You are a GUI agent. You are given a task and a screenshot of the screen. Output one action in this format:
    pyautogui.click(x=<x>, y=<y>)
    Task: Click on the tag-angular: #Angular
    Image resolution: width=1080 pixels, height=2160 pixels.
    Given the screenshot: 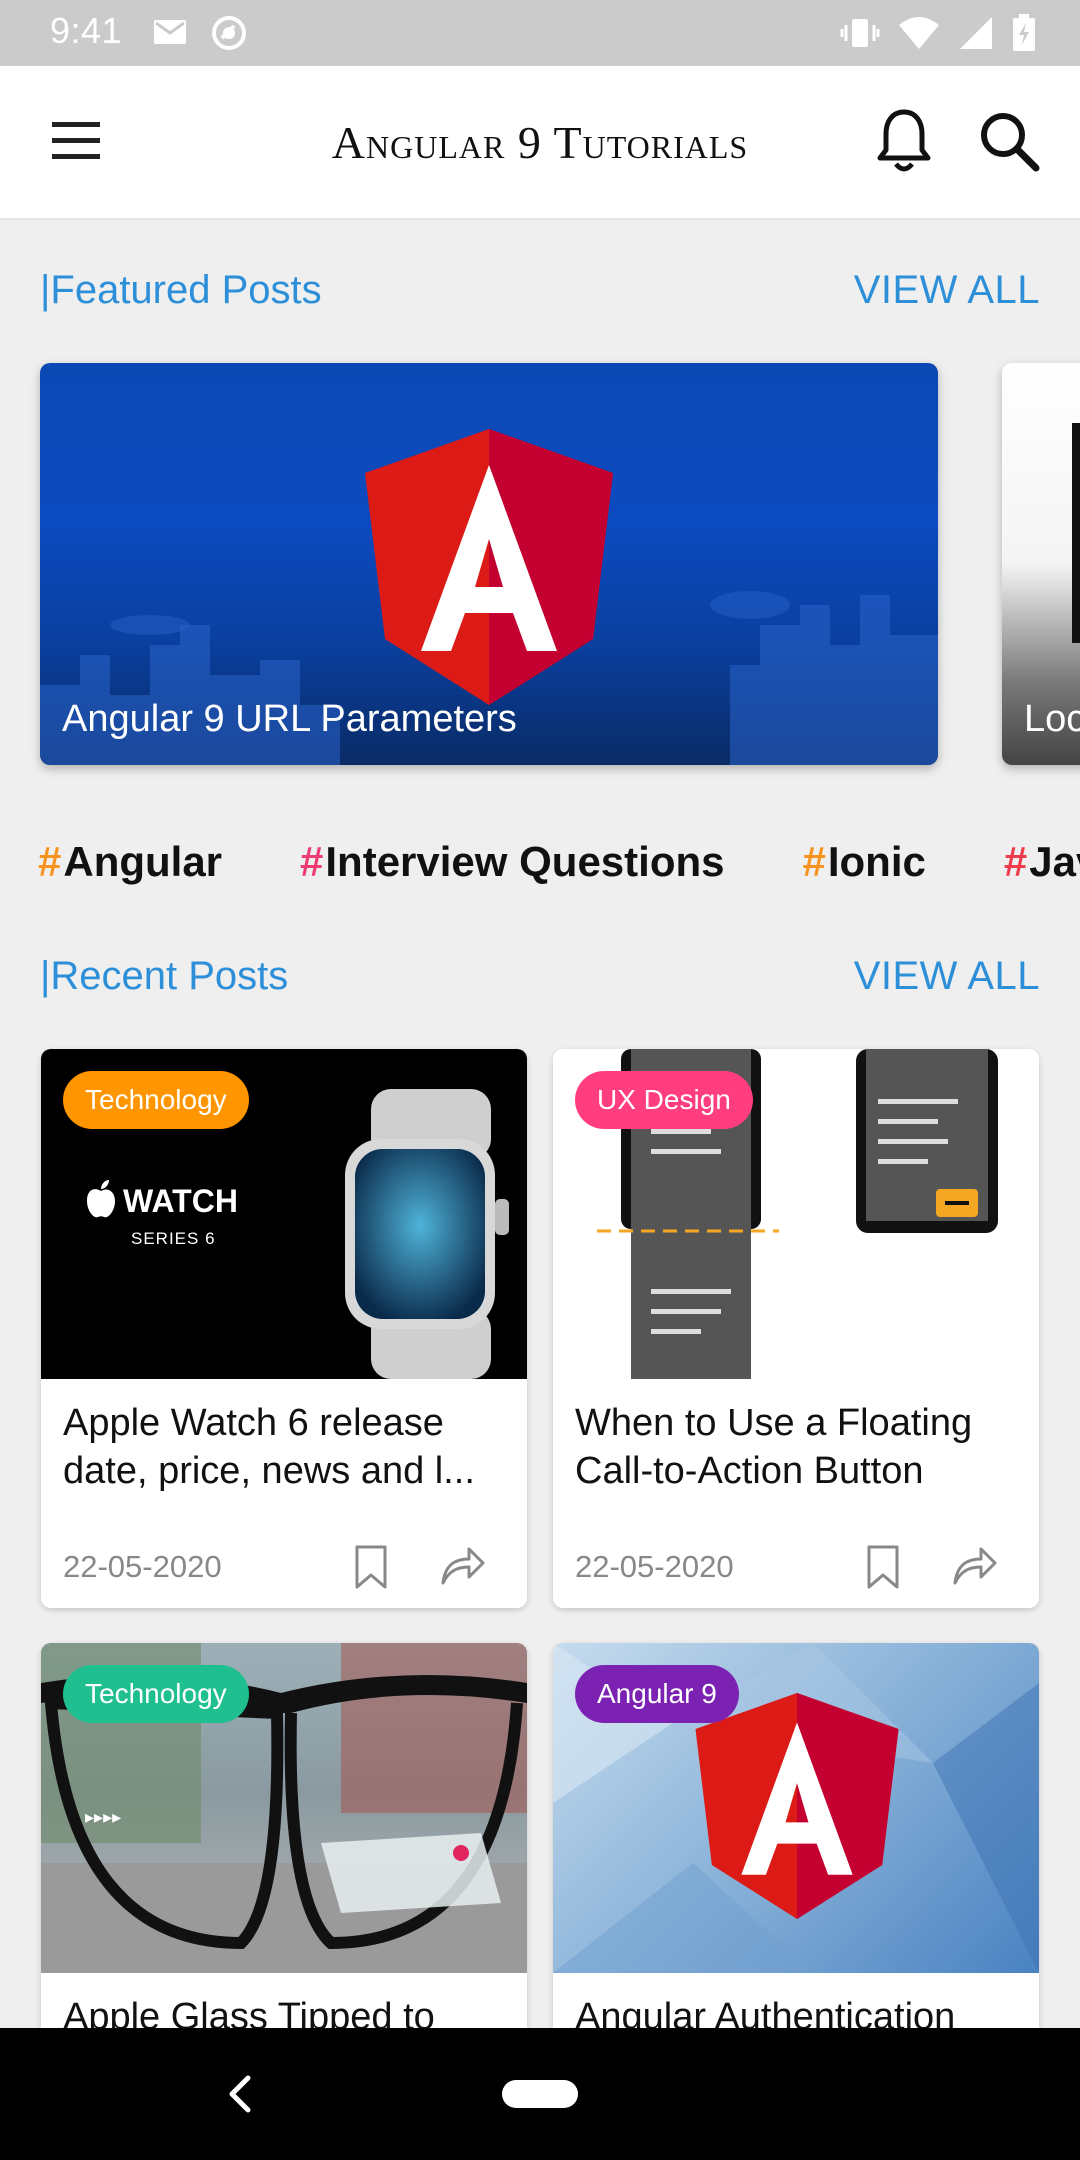 What is the action you would take?
    pyautogui.click(x=130, y=862)
    